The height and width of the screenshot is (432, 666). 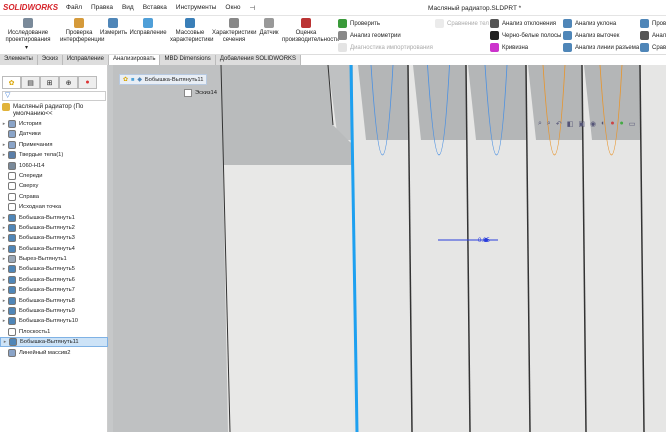 I want to click on section-properties-button: Характеристики сечения, so click(x=234, y=31).